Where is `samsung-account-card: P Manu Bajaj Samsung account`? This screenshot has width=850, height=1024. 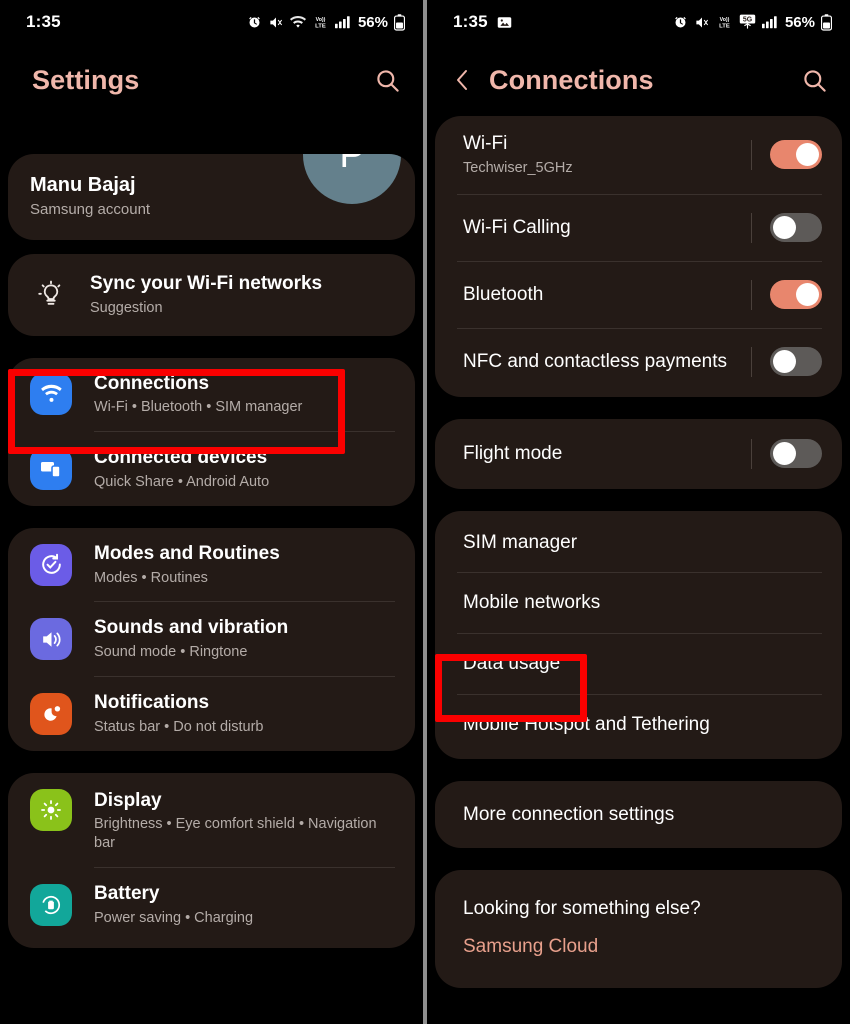 samsung-account-card: P Manu Bajaj Samsung account is located at coordinates (211, 197).